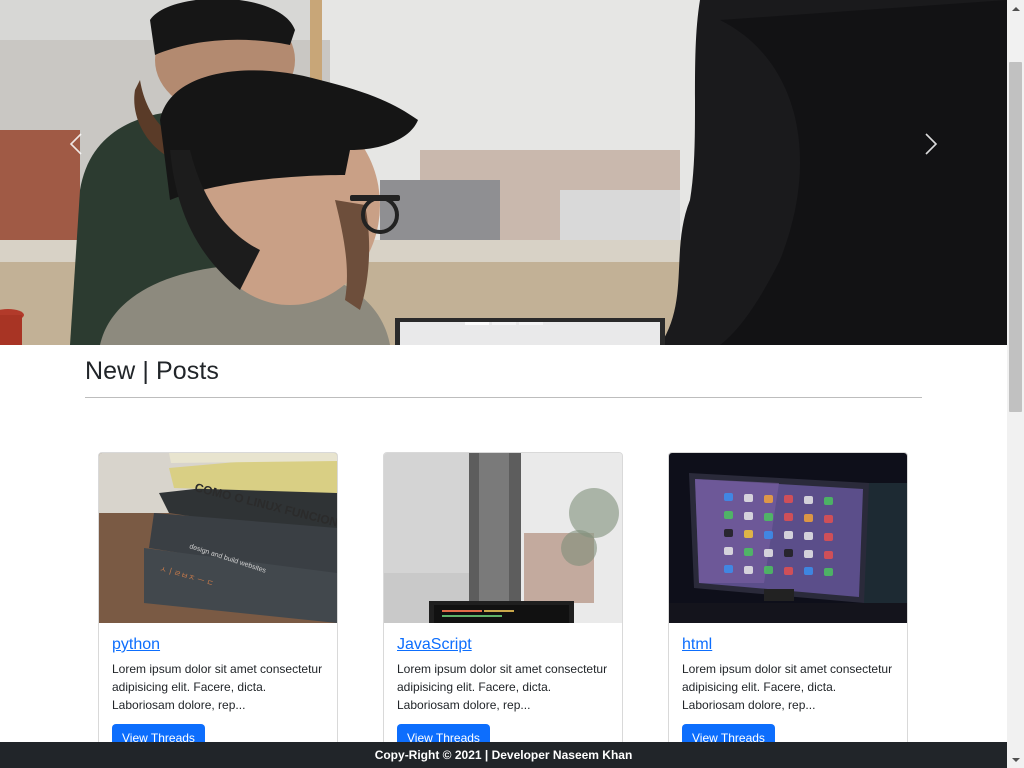 This screenshot has height=768, width=1024. I want to click on section-title: New | Posts, so click(152, 371).